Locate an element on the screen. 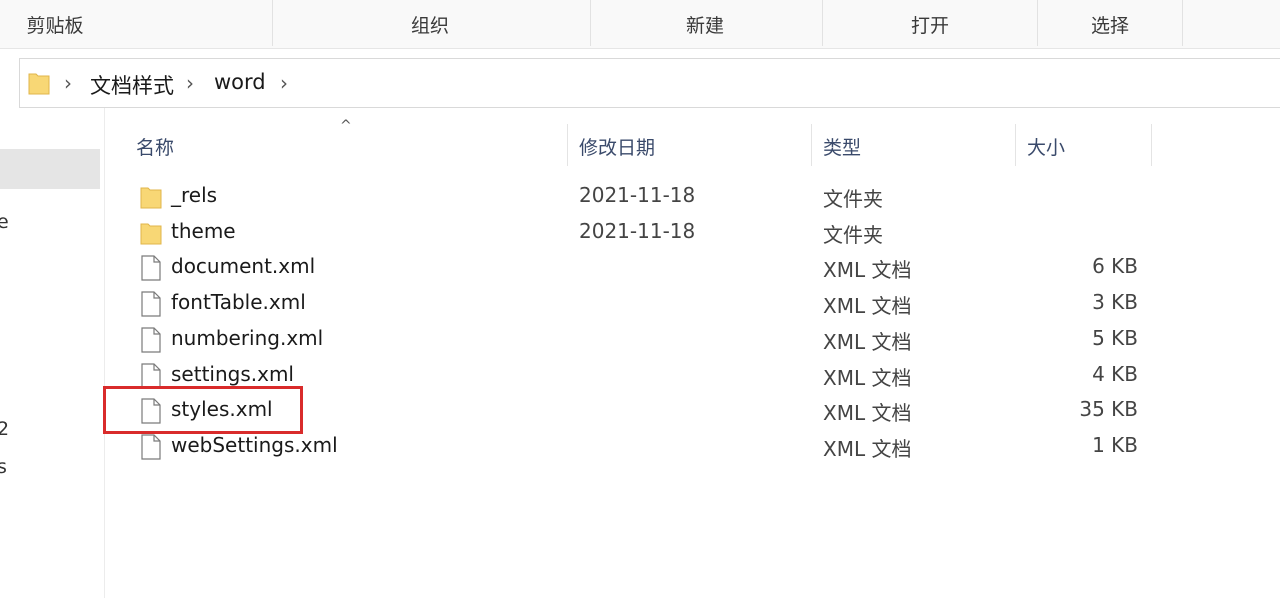  file-name: webSettings.xml is located at coordinates (254, 444).